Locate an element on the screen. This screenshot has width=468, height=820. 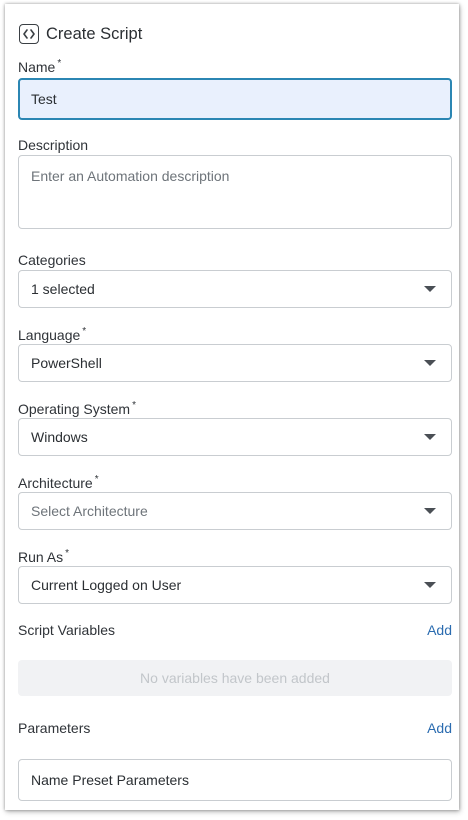
architecture-select: Select Architecture is located at coordinates (235, 511).